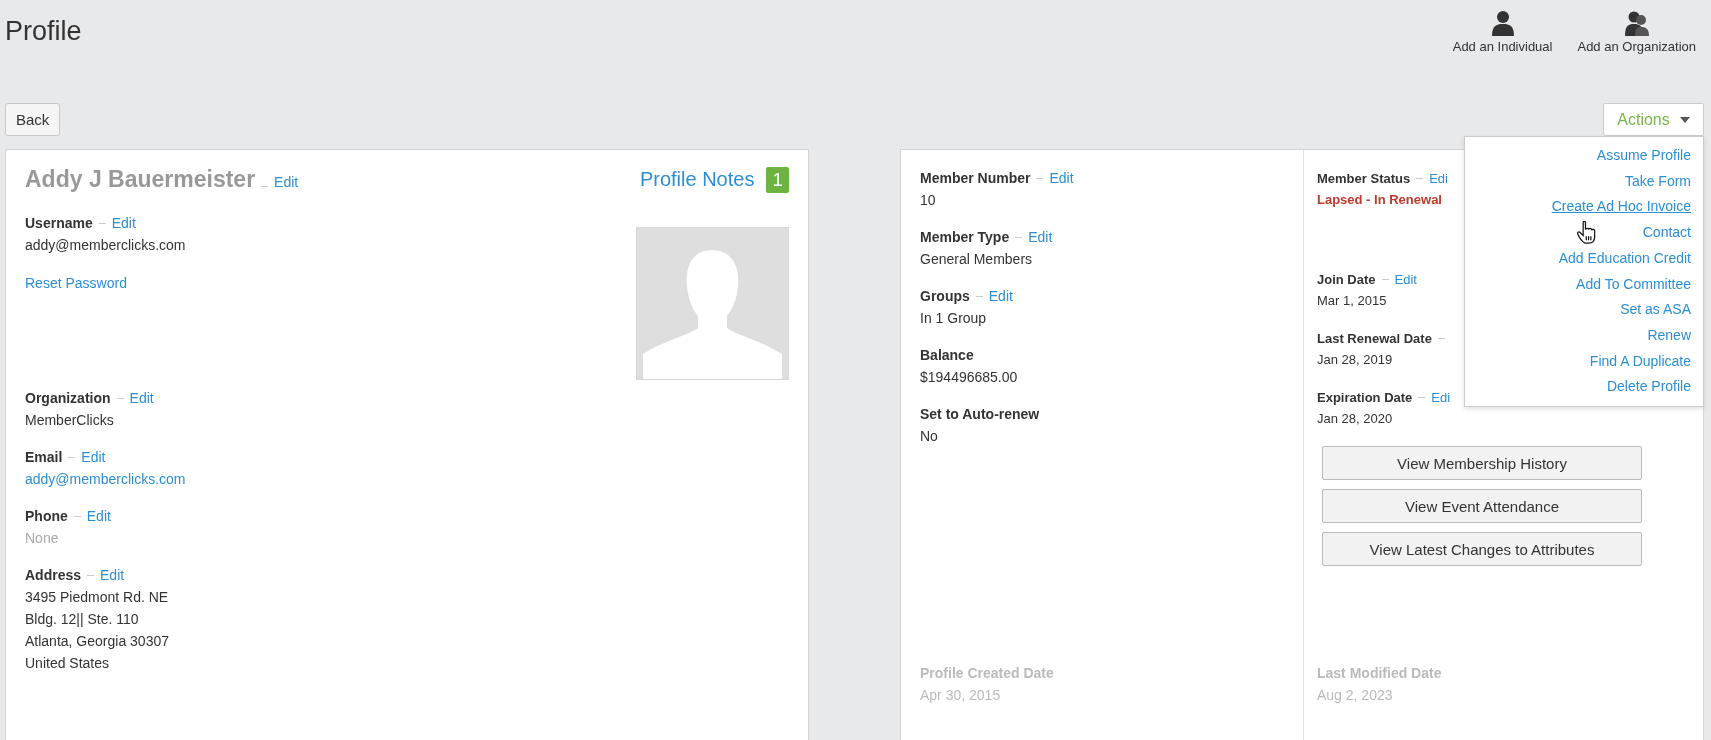 Image resolution: width=1711 pixels, height=740 pixels. What do you see at coordinates (1655, 310) in the screenshot?
I see `menu-item: Set as ASA` at bounding box center [1655, 310].